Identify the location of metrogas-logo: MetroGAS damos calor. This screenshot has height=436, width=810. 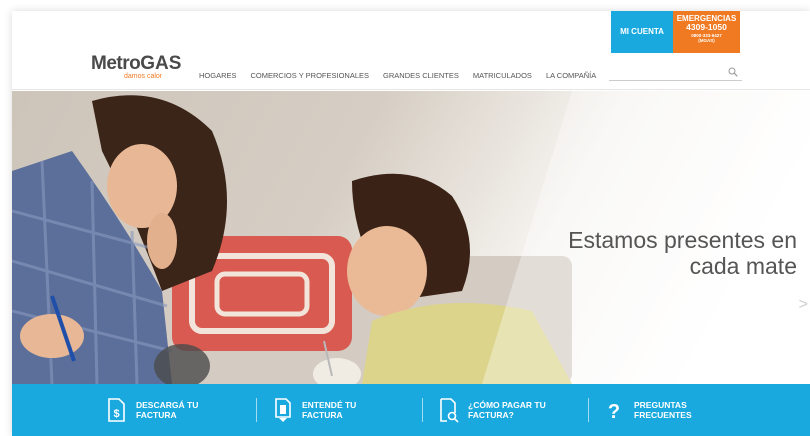
(141, 61).